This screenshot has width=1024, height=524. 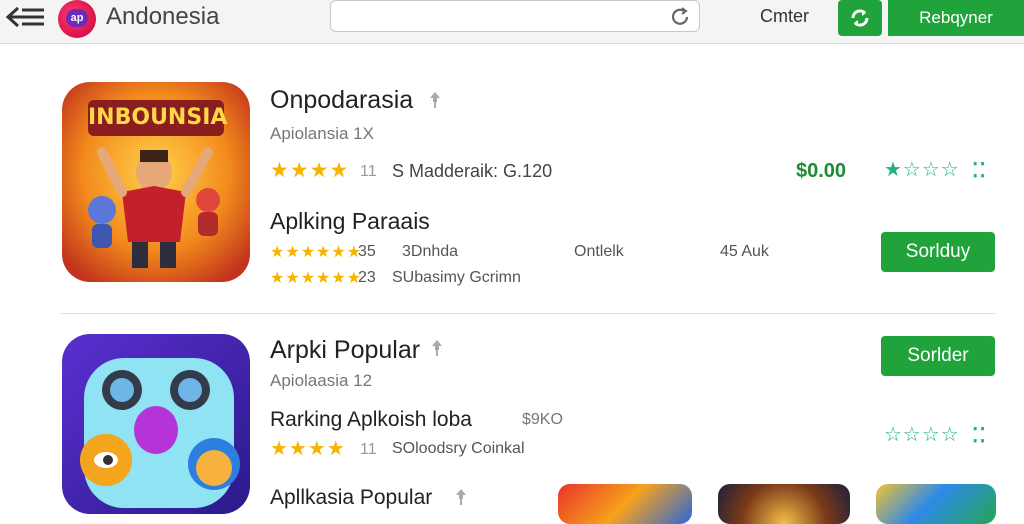 I want to click on stat-value: 3Dnhda, so click(x=430, y=251).